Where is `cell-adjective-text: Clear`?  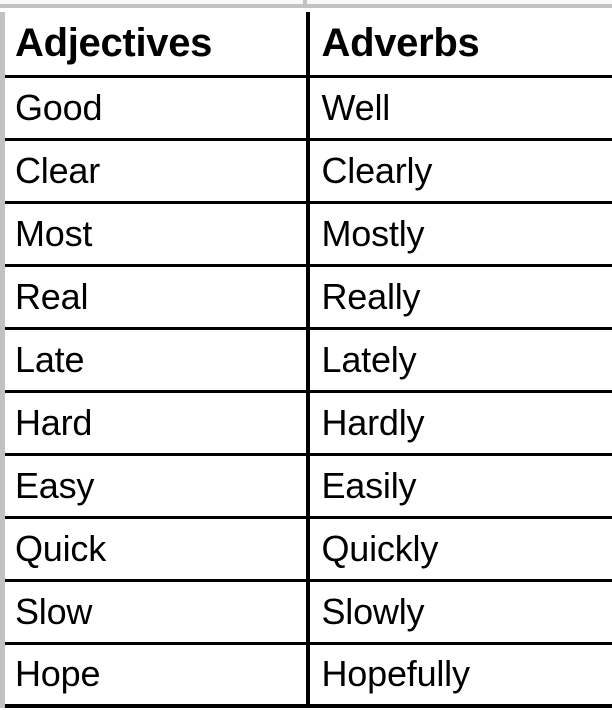
cell-adjective-text: Clear is located at coordinates (58, 170).